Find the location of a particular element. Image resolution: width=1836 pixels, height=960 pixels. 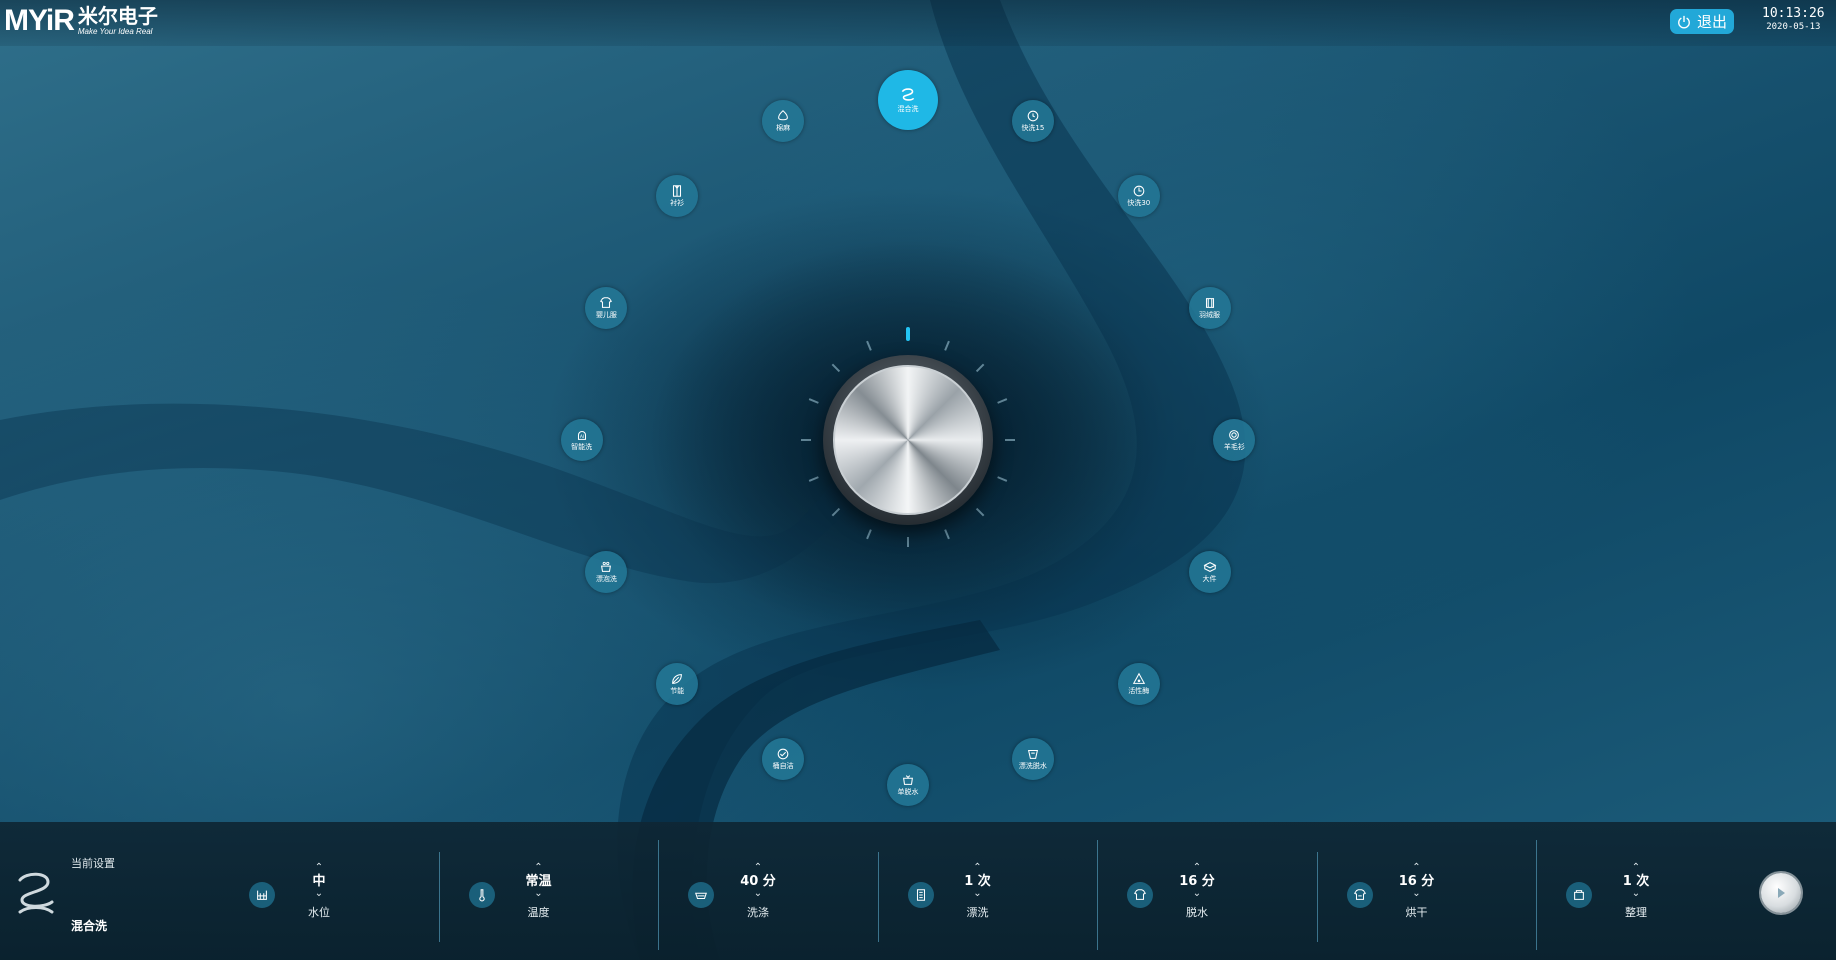

large-items-icon is located at coordinates (1209, 567).